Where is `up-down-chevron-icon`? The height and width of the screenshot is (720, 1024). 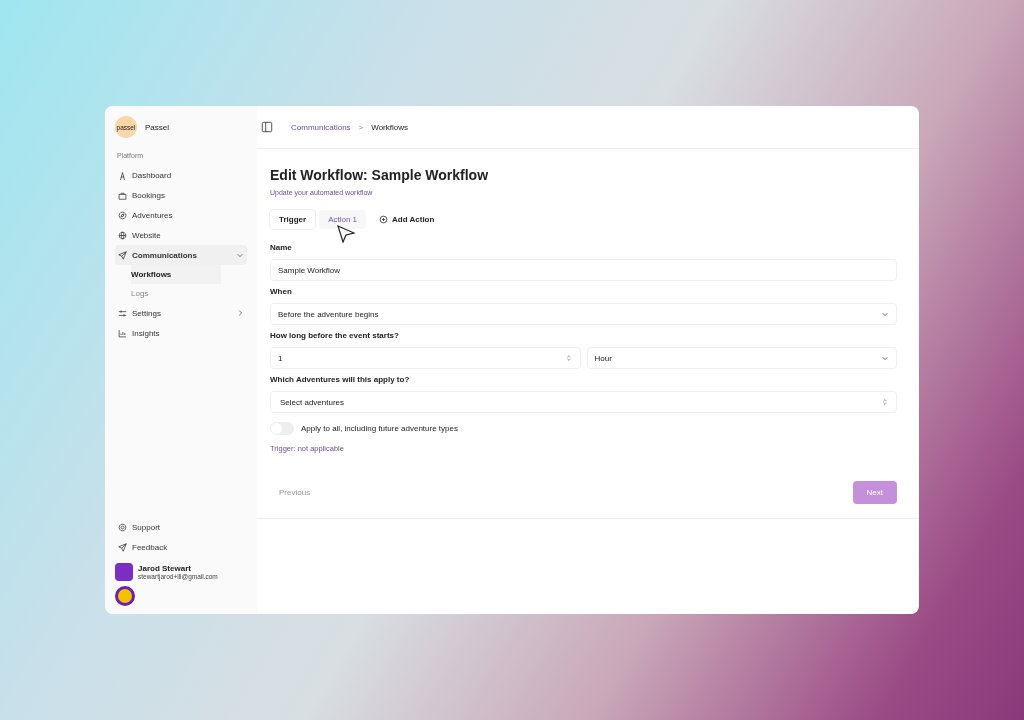 up-down-chevron-icon is located at coordinates (885, 402).